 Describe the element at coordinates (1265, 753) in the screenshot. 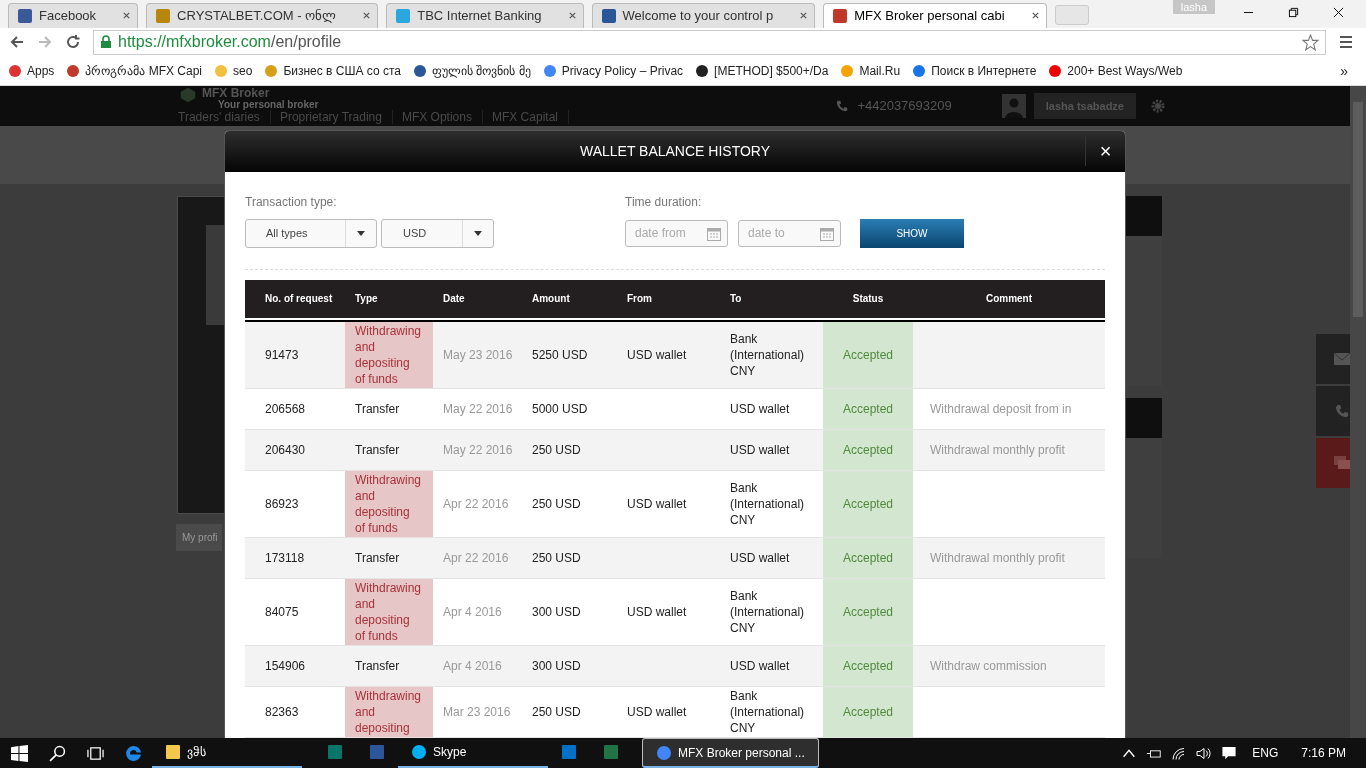

I see `language-indicator: ENG` at that location.